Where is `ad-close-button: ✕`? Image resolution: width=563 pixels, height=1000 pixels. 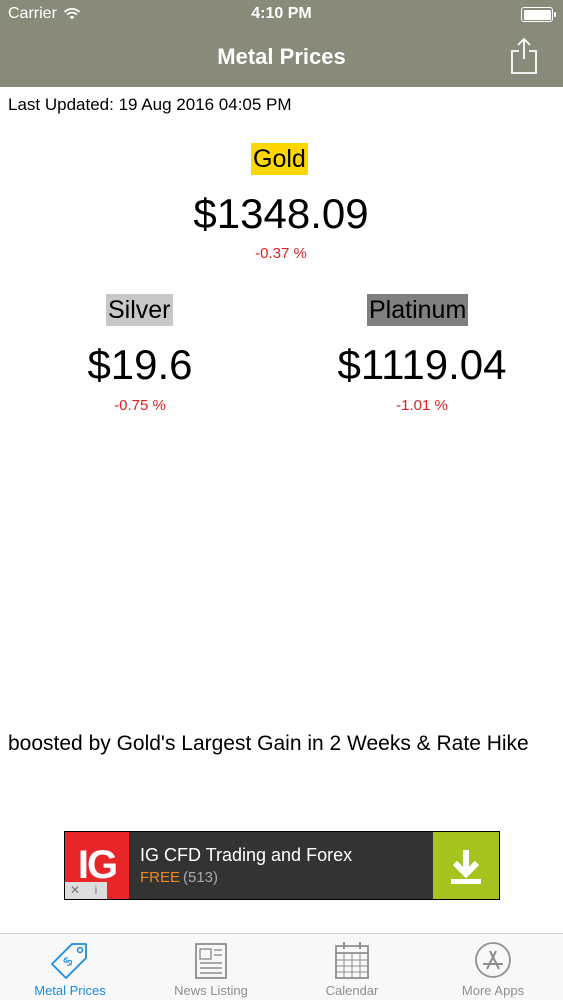
ad-close-button: ✕ is located at coordinates (75, 890).